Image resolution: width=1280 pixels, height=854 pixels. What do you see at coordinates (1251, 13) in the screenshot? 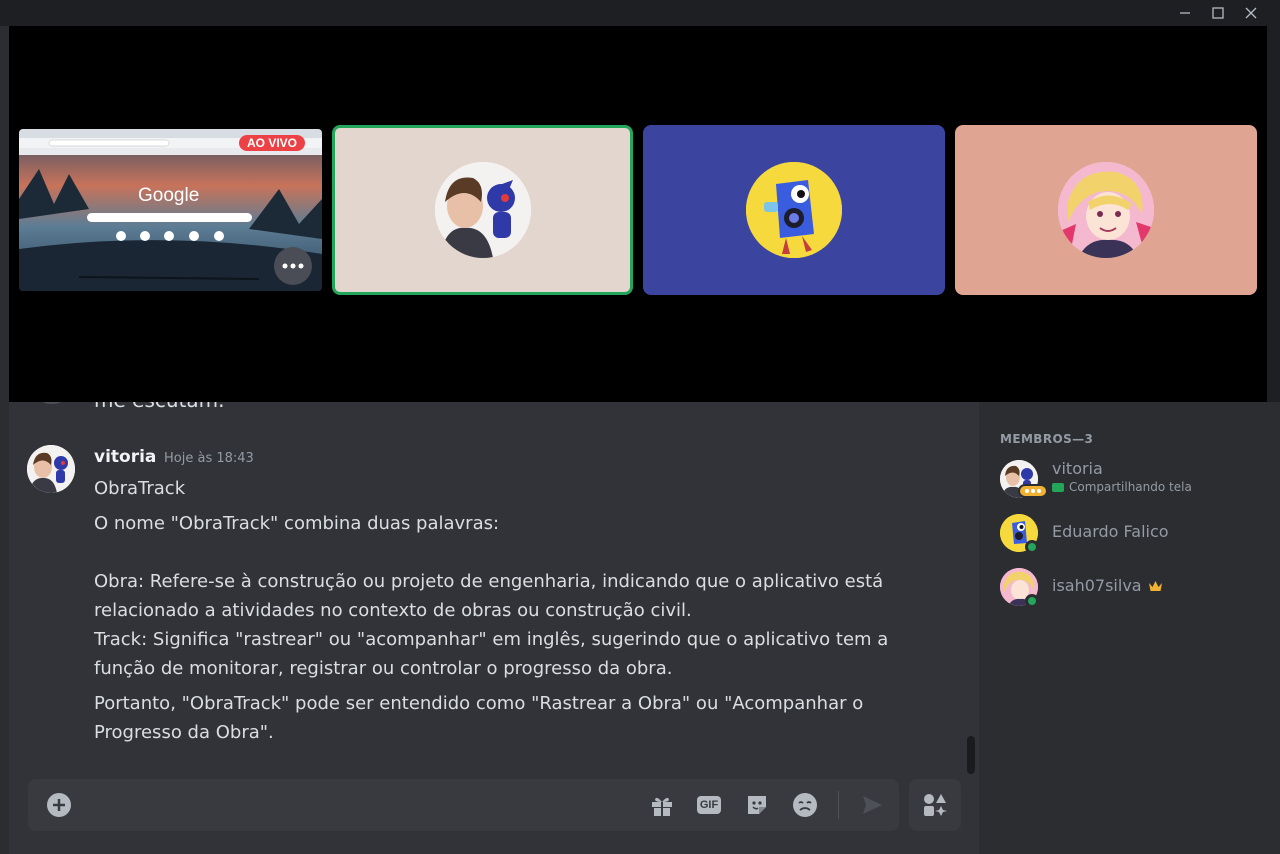
I see `close-icon` at bounding box center [1251, 13].